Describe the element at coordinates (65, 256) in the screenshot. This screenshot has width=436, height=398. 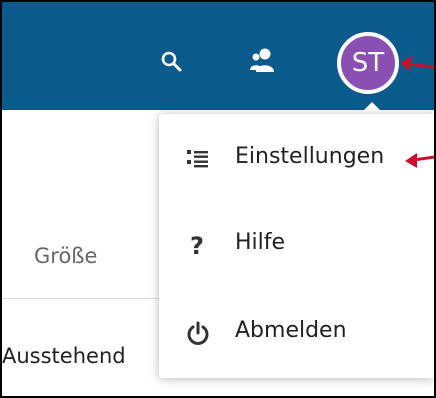
I see `column-header-size: Größe` at that location.